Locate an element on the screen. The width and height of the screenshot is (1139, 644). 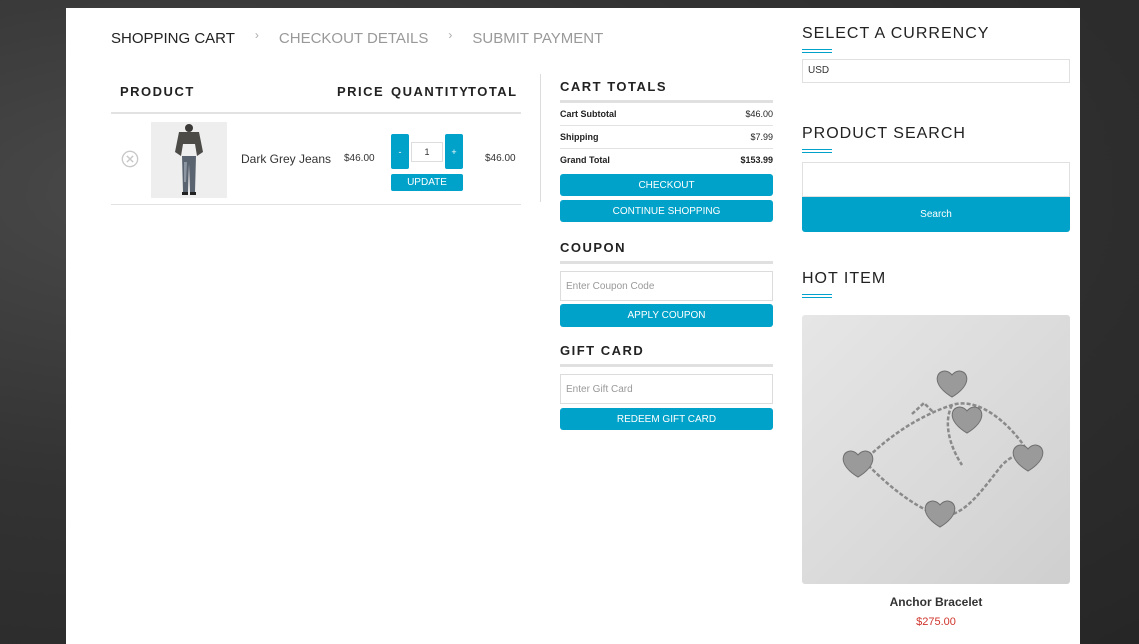
gift-card-title: GIFT CARD is located at coordinates (666, 355).